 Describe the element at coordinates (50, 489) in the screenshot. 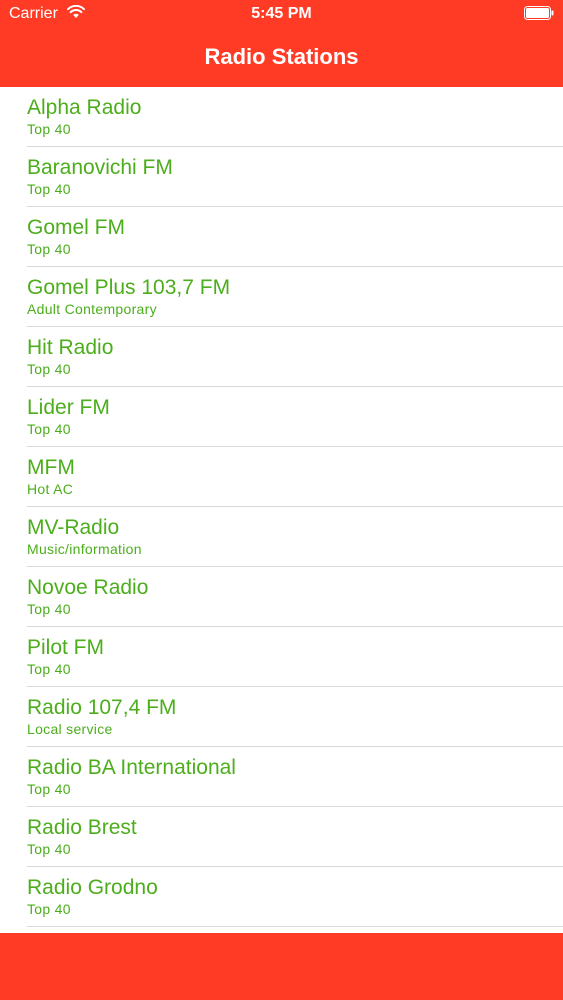

I see `station-genre: Hot AC` at that location.